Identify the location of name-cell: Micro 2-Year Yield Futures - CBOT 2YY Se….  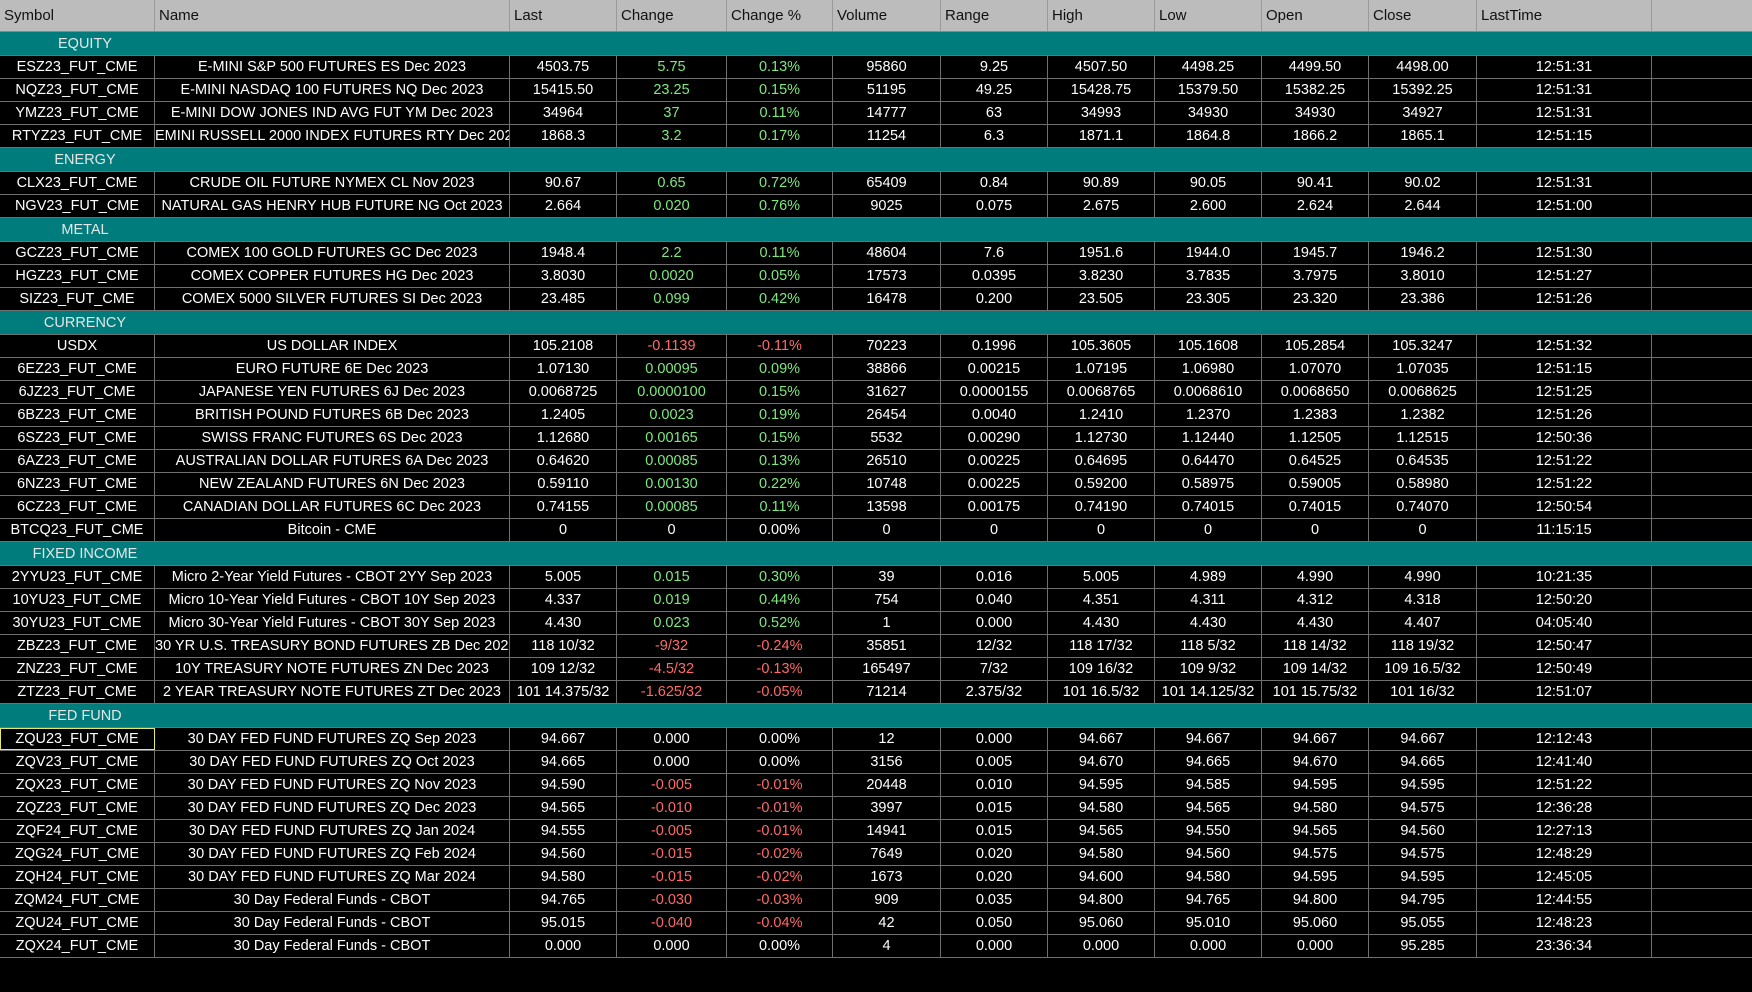
(332, 577).